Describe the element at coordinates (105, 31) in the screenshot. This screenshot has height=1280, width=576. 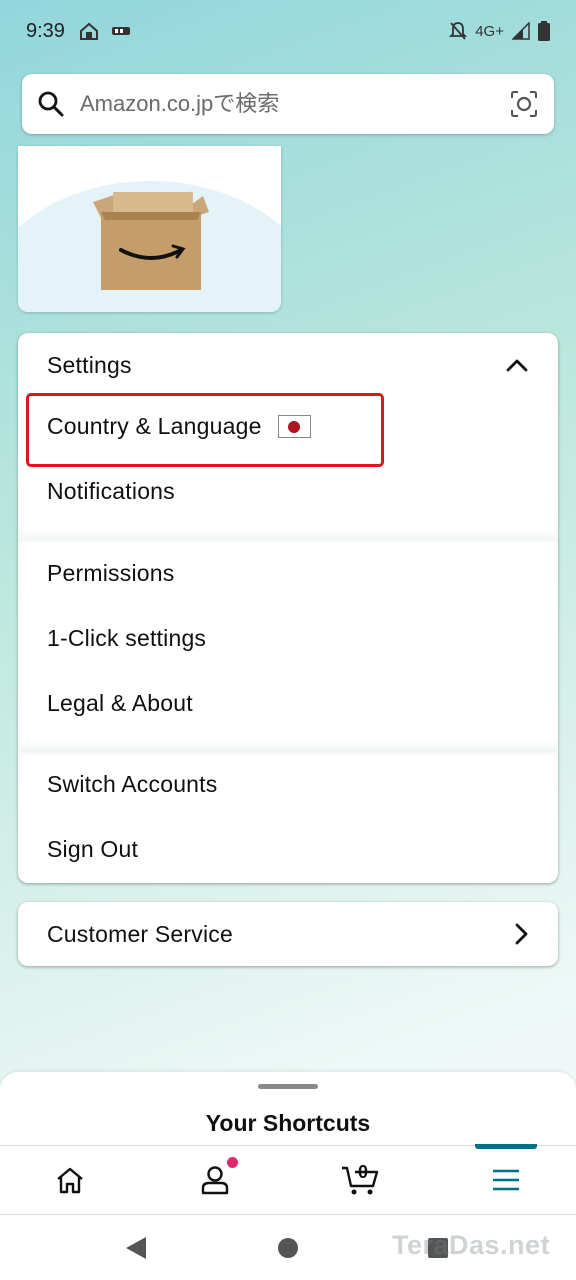
I see `status-left-icons` at that location.